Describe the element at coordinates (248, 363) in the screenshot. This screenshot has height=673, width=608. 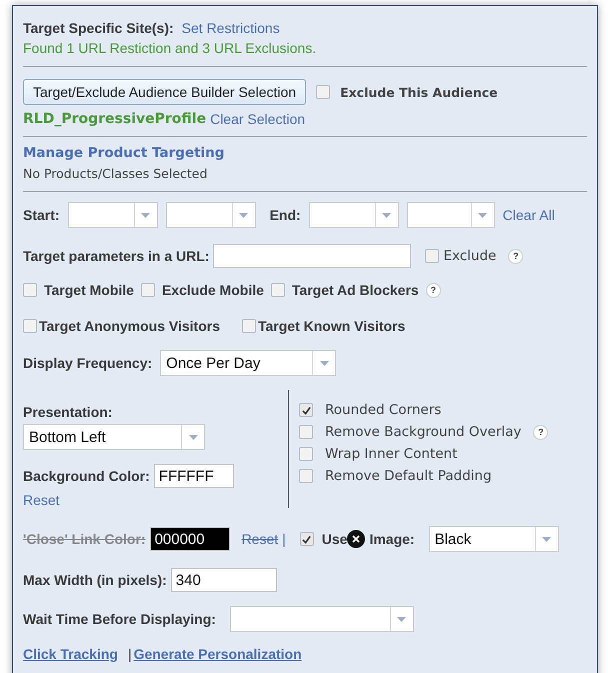
I see `display-frequency-select: Once Per Day` at that location.